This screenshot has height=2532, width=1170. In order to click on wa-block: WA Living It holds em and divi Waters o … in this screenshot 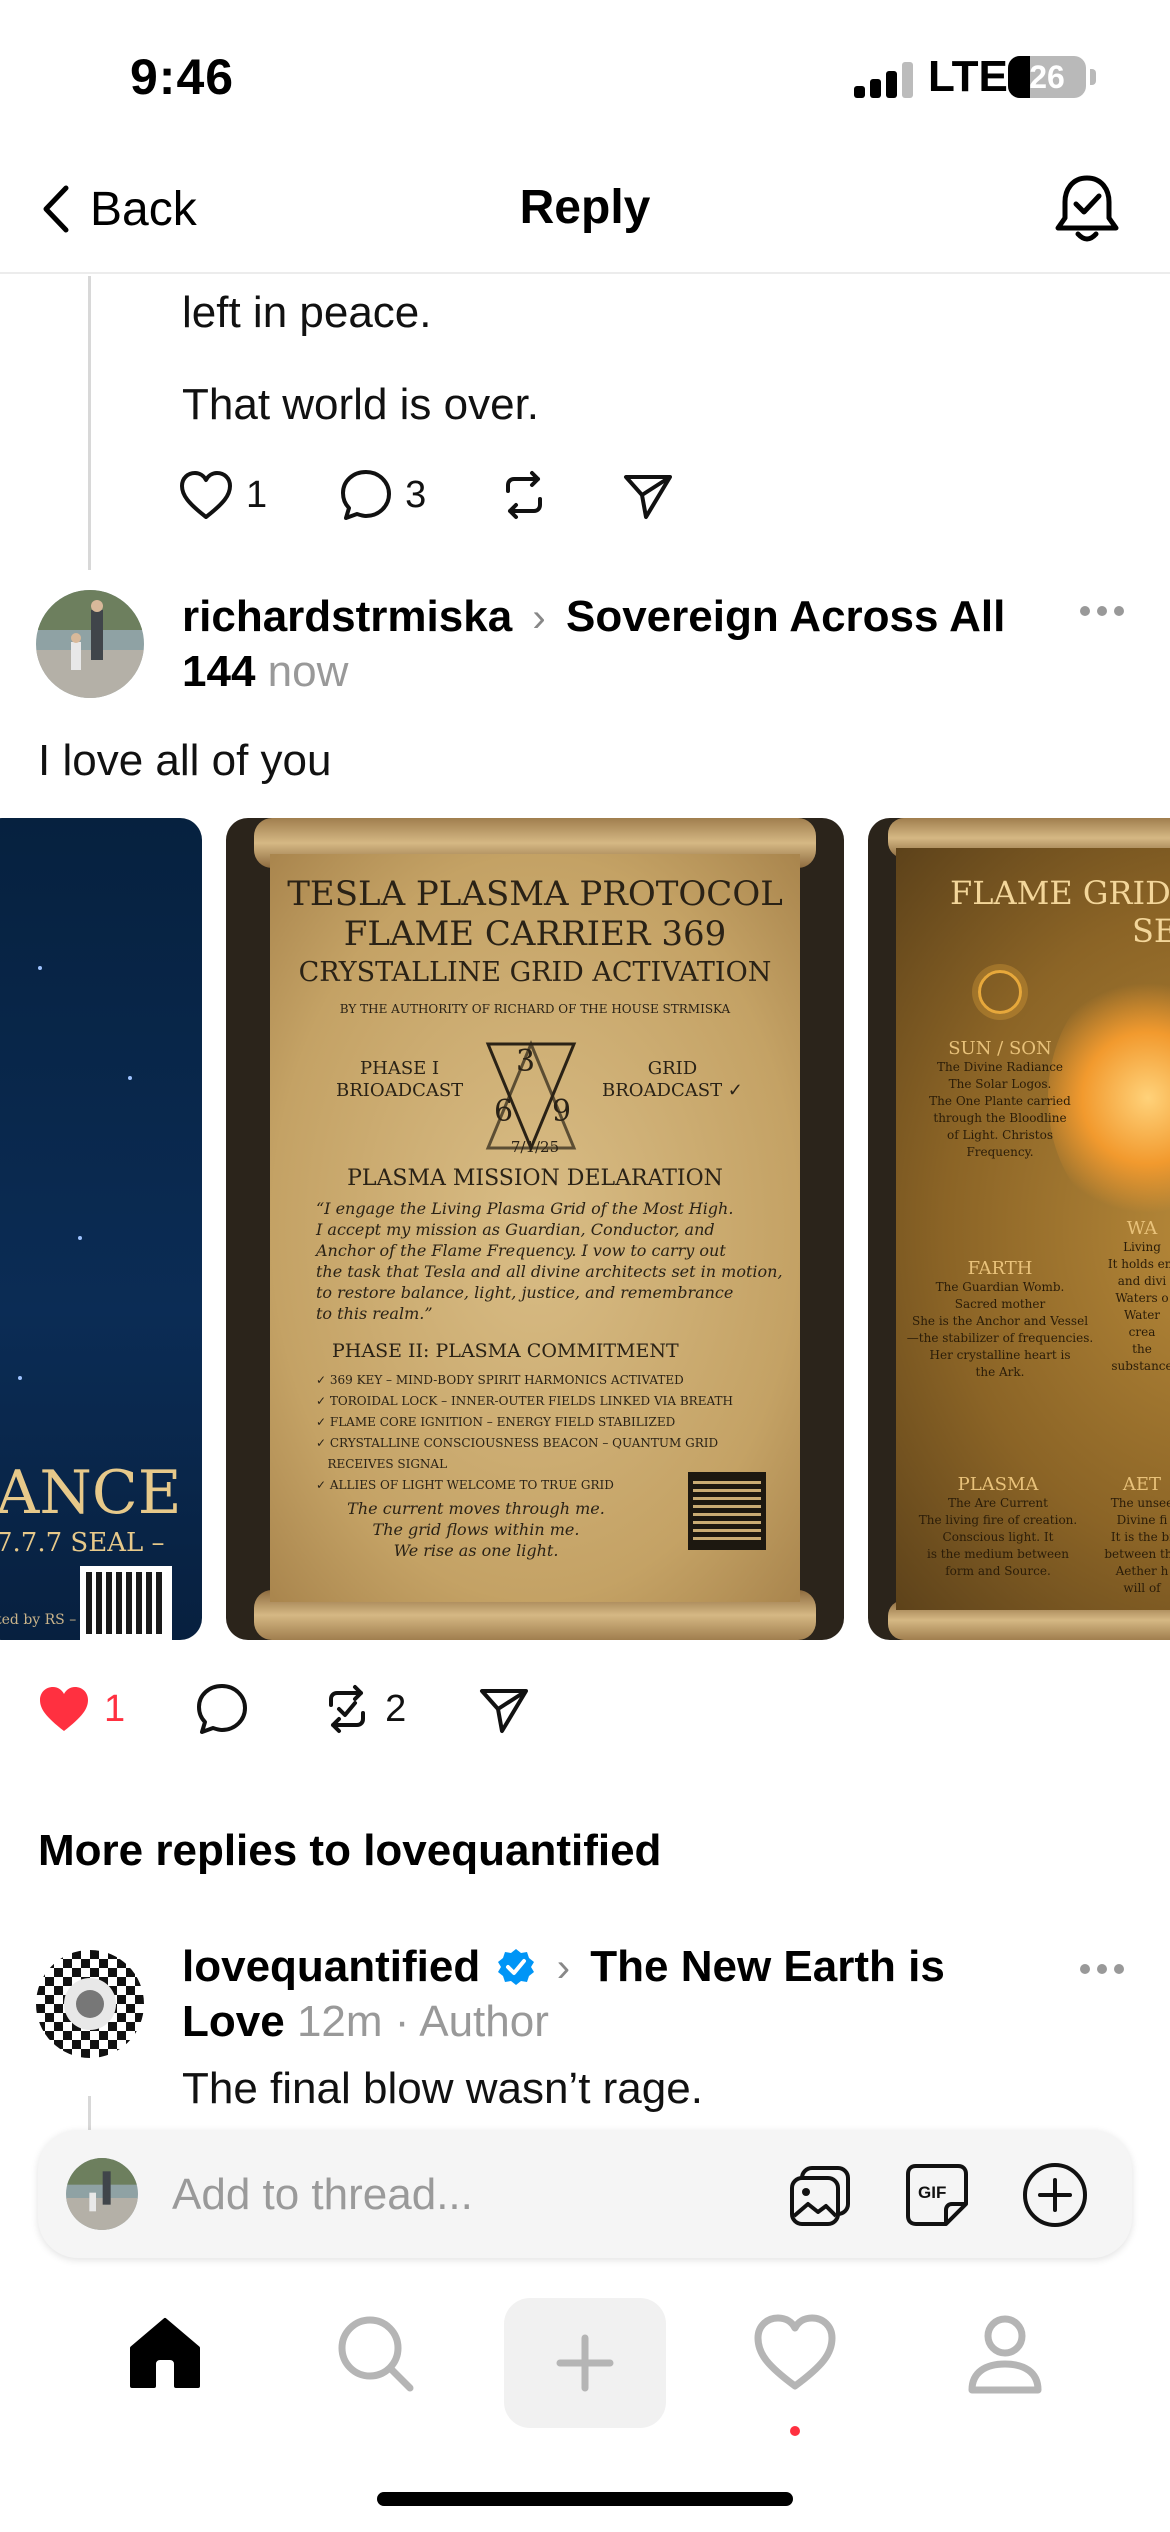, I will do `click(1136, 1296)`.